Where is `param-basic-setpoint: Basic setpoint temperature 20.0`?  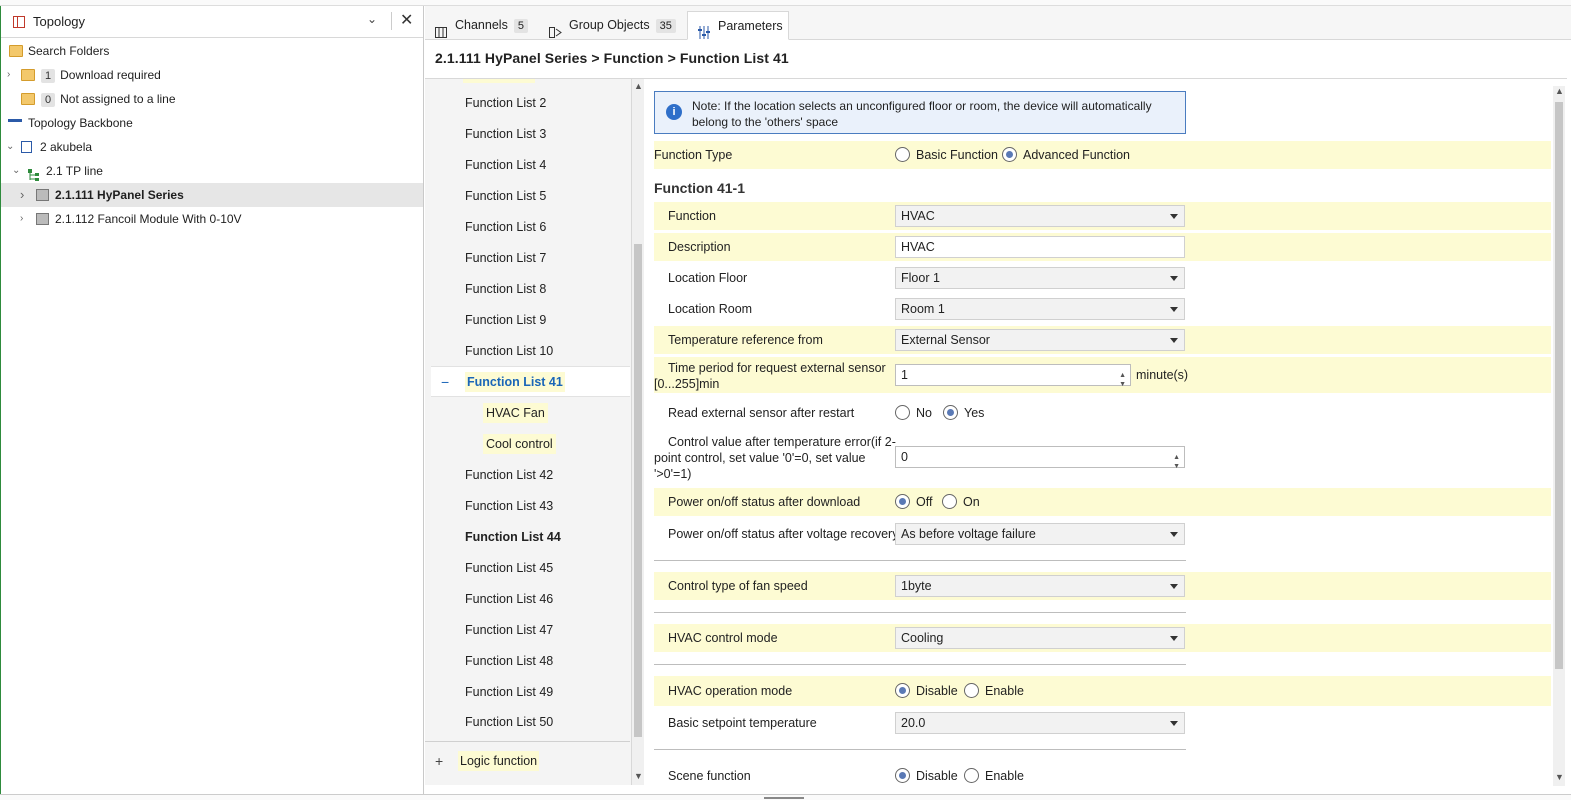 param-basic-setpoint: Basic setpoint temperature 20.0 is located at coordinates (1102, 723).